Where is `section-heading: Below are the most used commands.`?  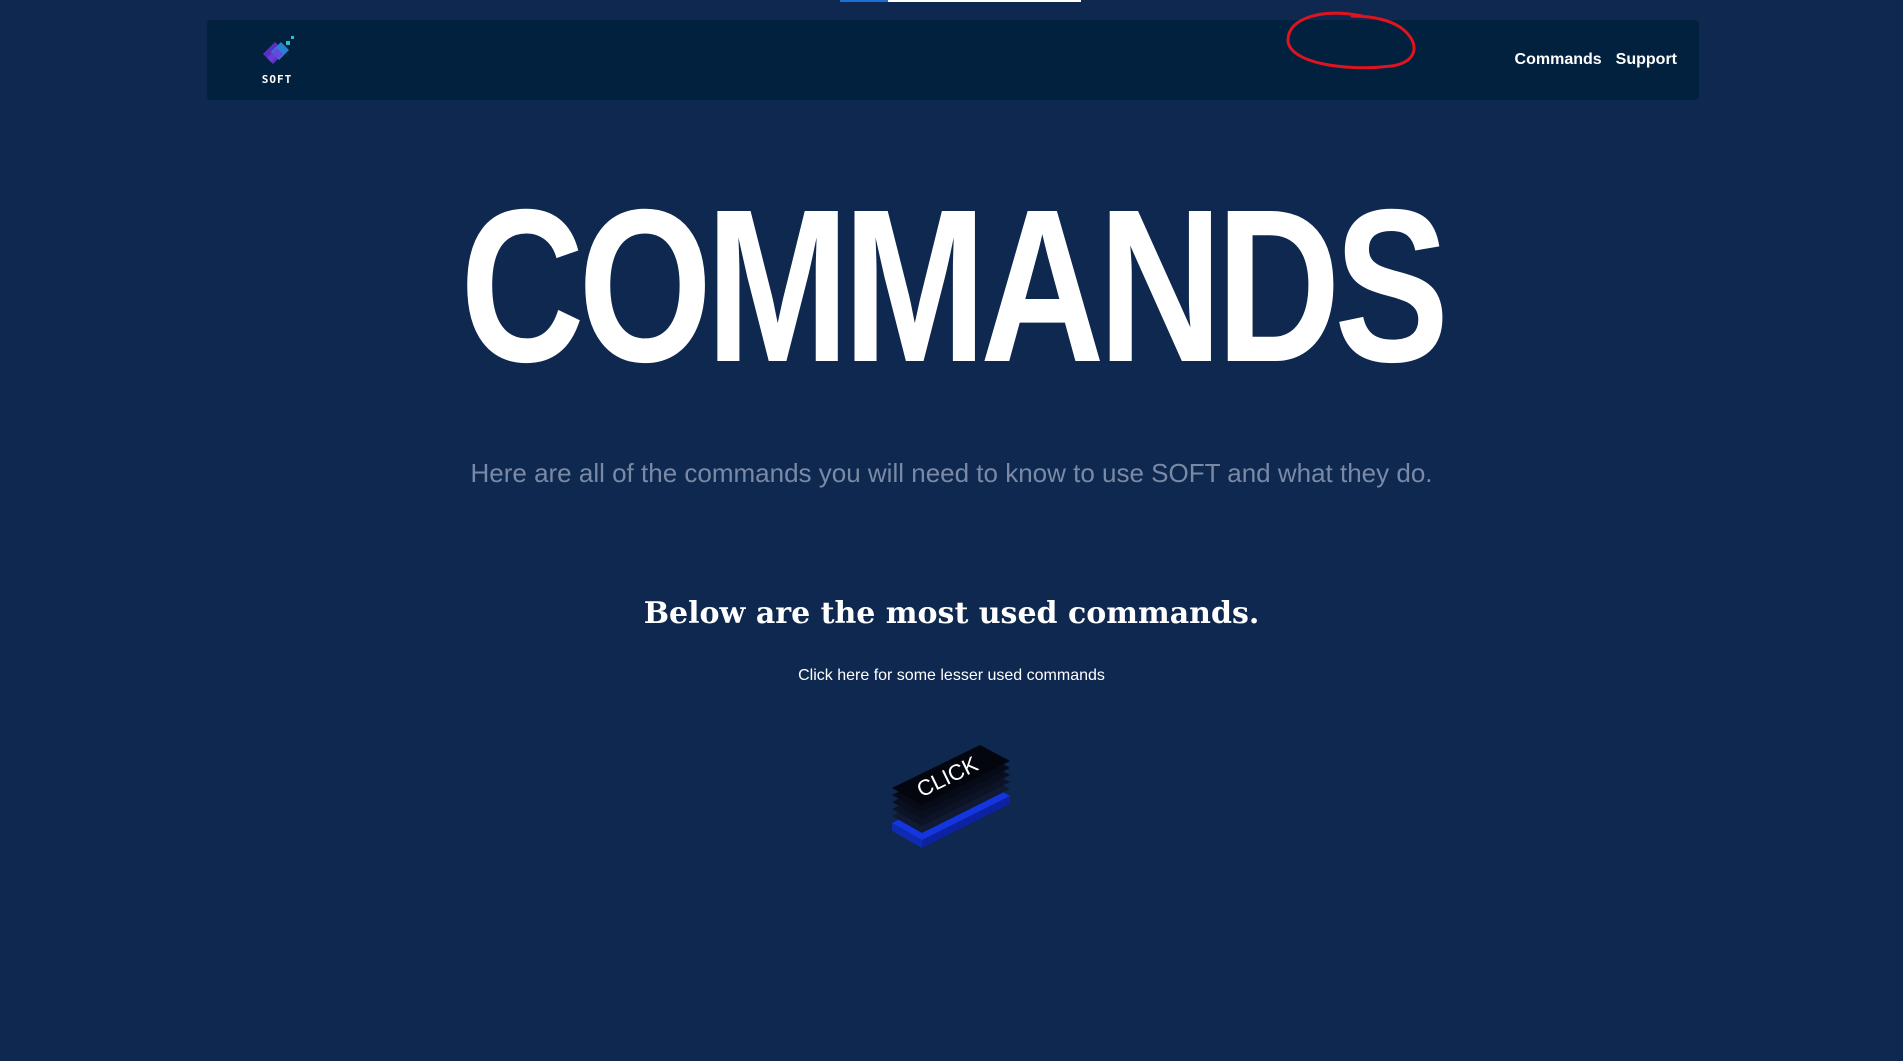 section-heading: Below are the most used commands. is located at coordinates (951, 613).